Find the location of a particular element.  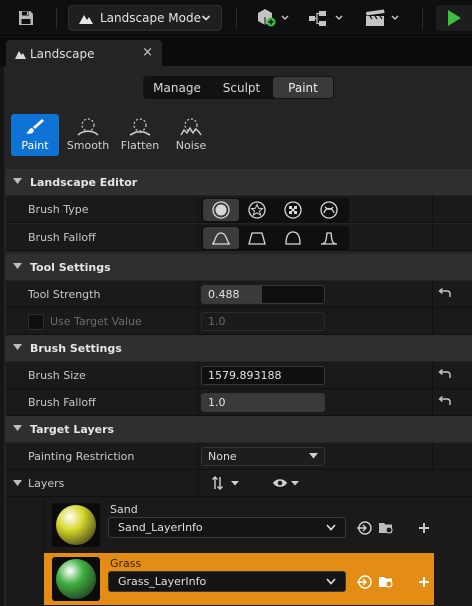

expand-arrow-icon is located at coordinates (17, 483).